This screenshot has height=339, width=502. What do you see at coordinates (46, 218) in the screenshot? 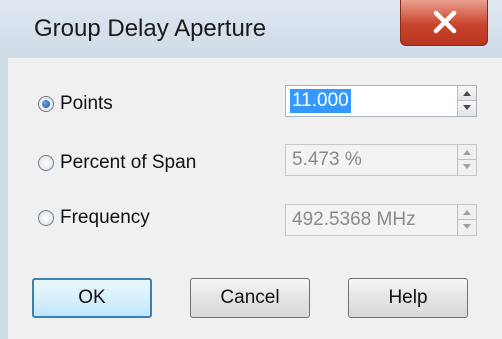
I see `radio-frequency-indicator` at bounding box center [46, 218].